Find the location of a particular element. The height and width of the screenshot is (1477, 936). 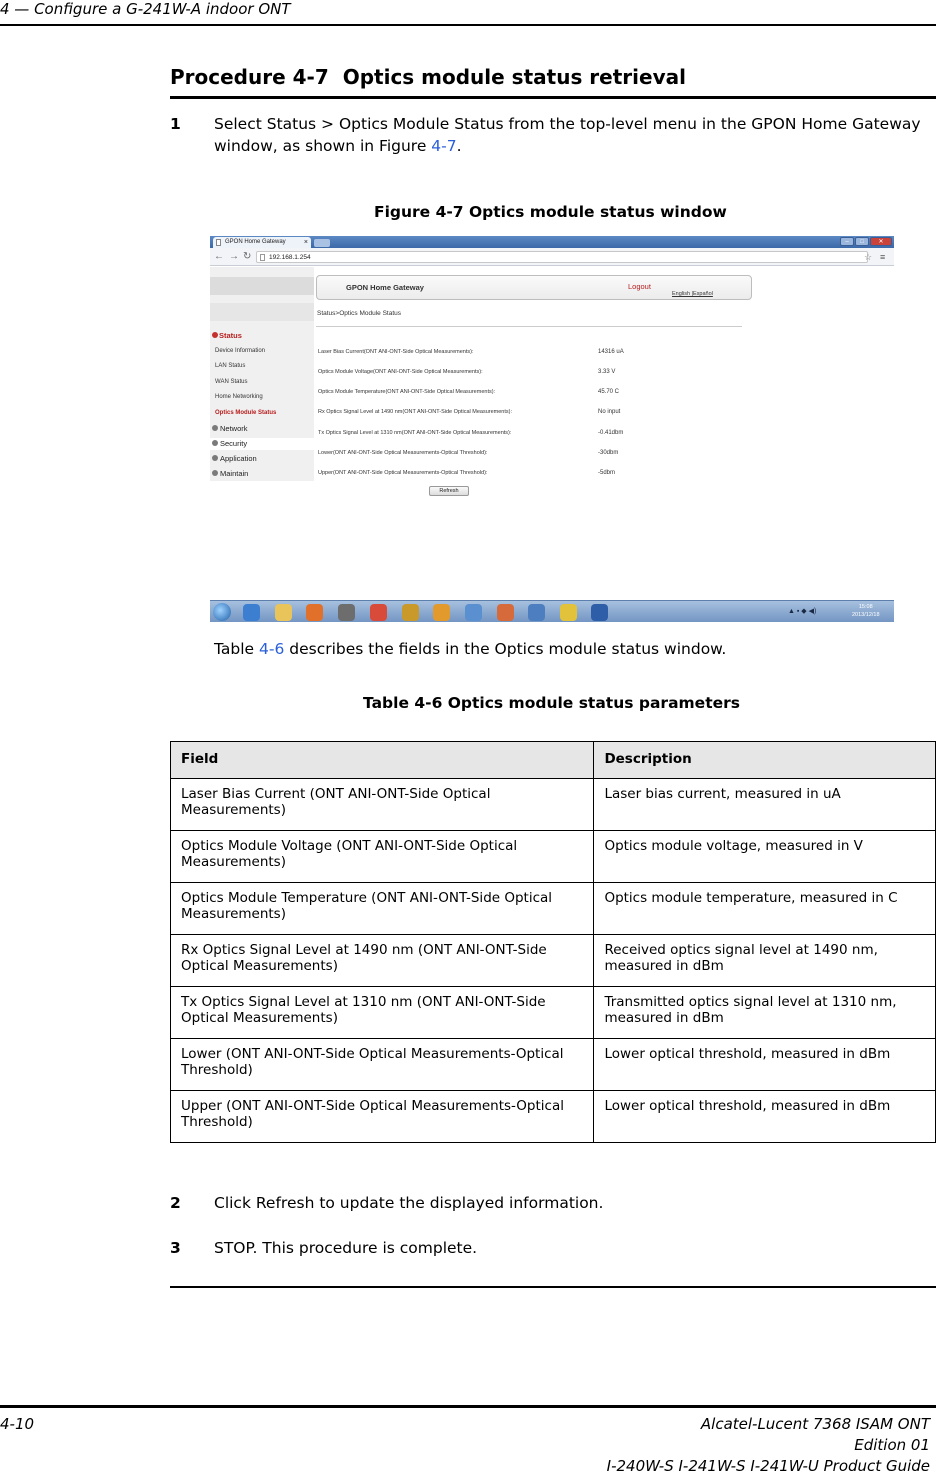

ie-icon is located at coordinates (251, 612).